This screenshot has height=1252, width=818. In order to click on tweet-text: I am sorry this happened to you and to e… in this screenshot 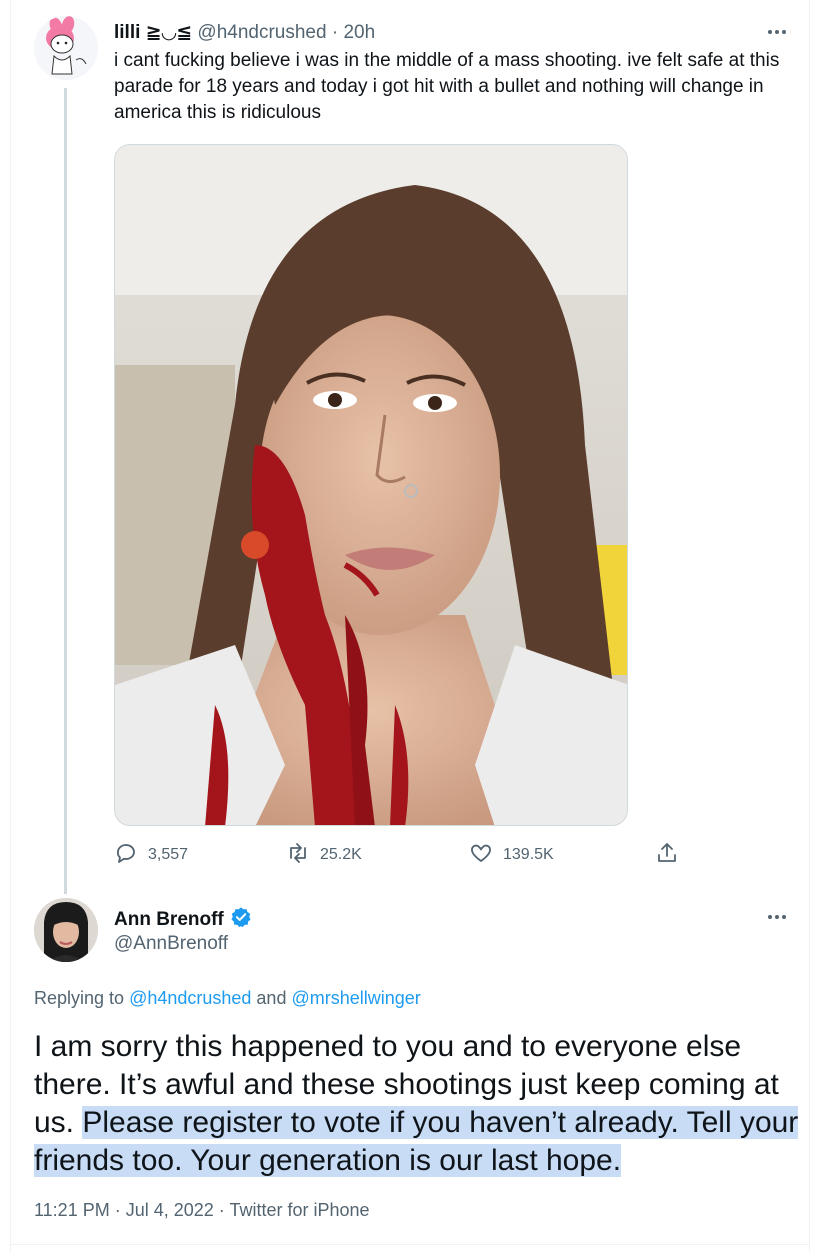, I will do `click(419, 1104)`.